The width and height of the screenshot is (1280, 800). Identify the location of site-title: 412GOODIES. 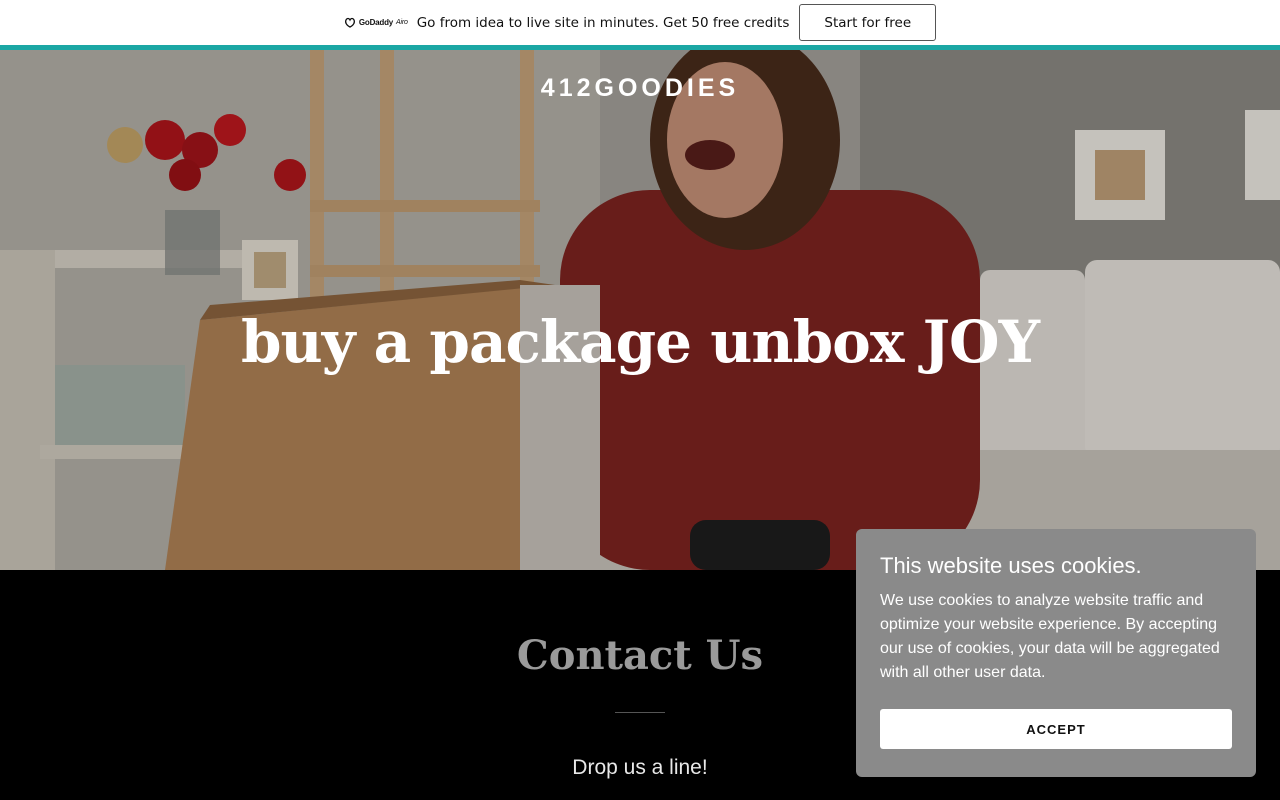
(640, 88).